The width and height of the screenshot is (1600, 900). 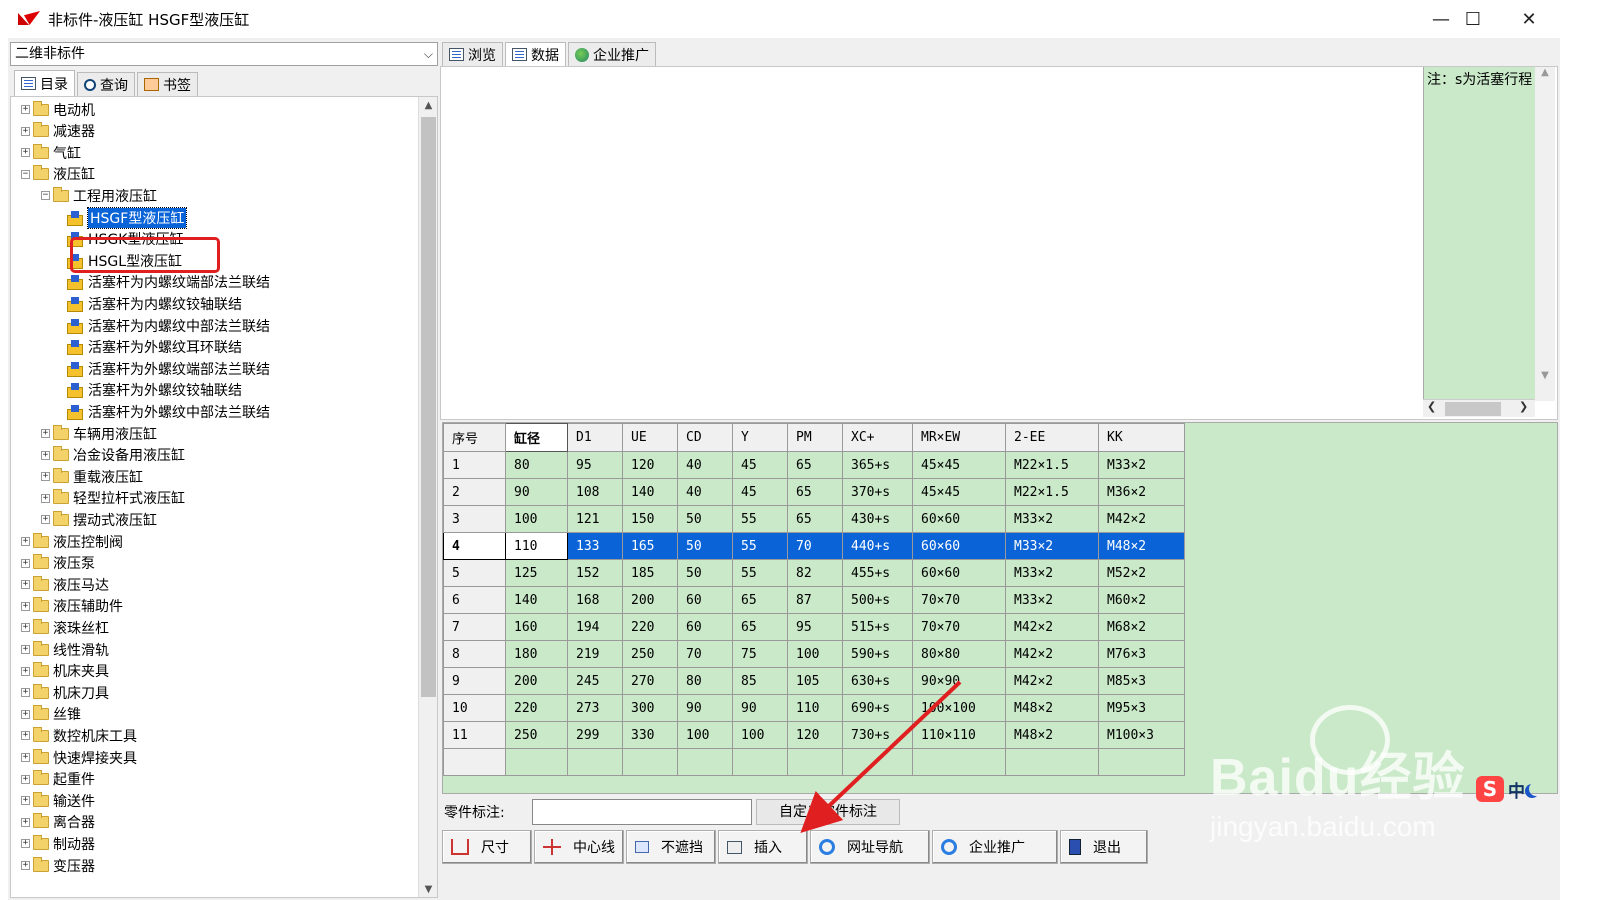 I want to click on table-row, so click(x=814, y=762).